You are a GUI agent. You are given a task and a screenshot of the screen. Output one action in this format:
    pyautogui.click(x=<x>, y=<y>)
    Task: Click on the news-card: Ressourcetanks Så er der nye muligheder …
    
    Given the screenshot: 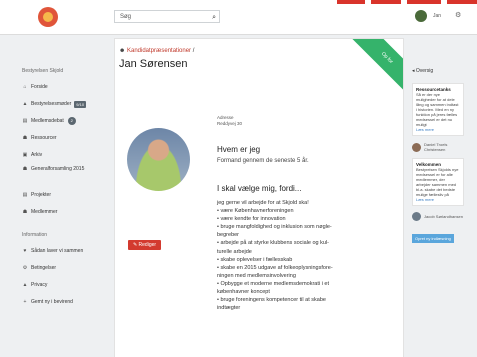 What is the action you would take?
    pyautogui.click(x=438, y=109)
    